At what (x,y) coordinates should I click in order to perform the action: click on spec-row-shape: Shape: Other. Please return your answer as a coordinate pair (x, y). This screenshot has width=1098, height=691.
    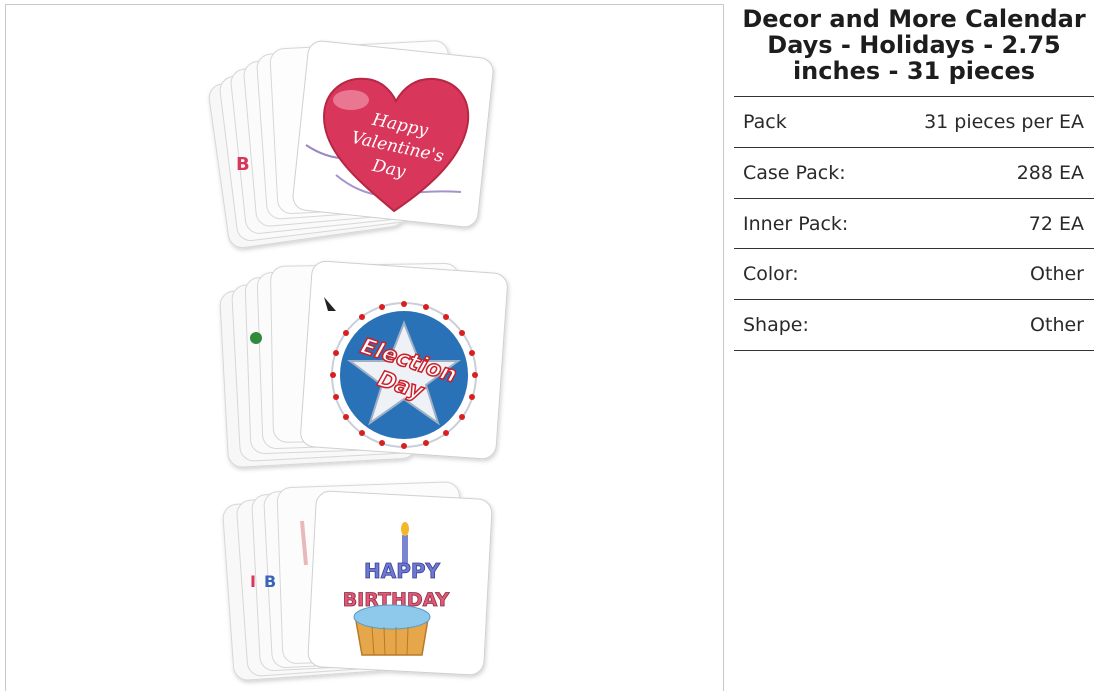
    Looking at the image, I should click on (914, 325).